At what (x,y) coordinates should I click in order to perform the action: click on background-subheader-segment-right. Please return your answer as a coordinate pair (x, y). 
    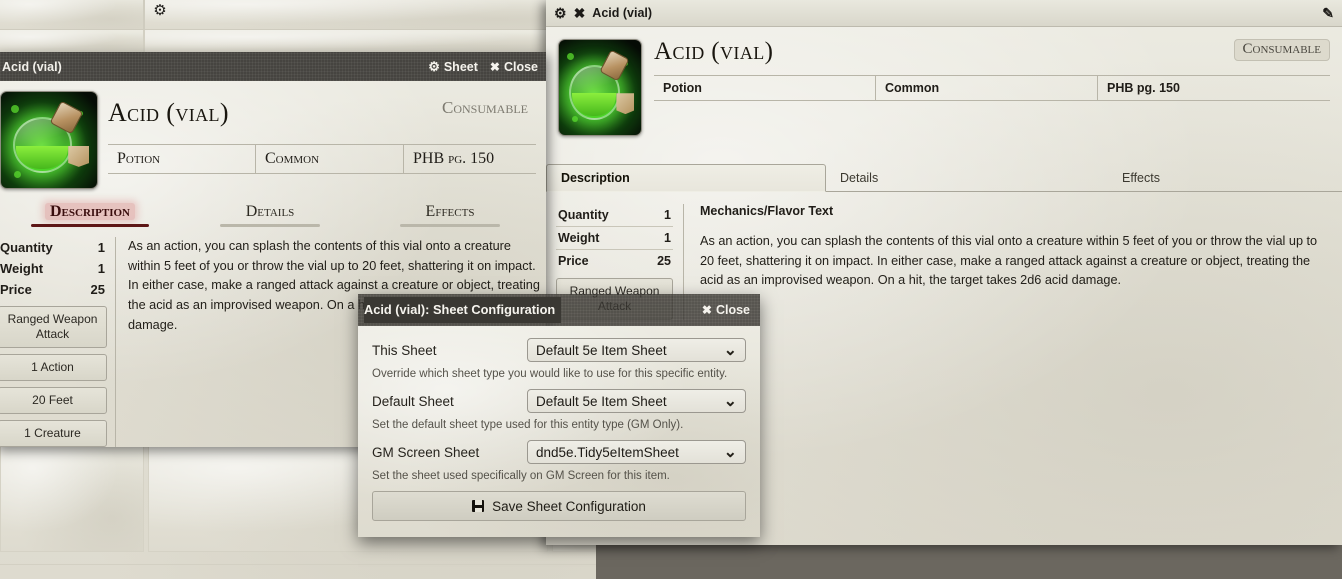
    Looking at the image, I should click on (370, 42).